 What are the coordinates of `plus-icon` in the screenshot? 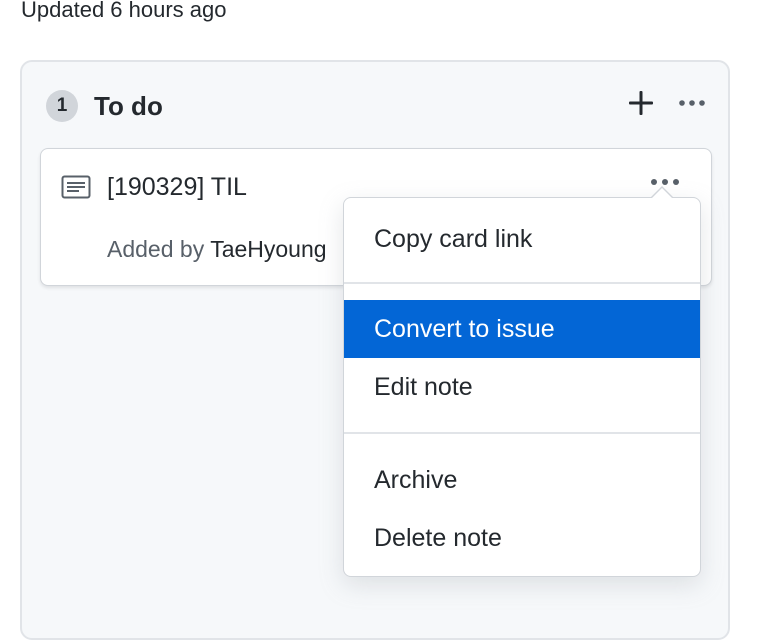 It's located at (641, 103).